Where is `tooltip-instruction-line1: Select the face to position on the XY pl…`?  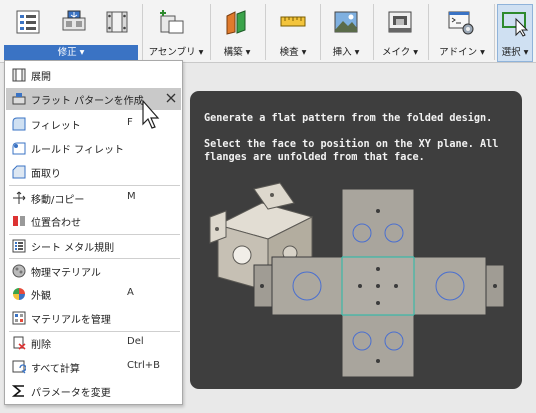
tooltip-instruction-line1: Select the face to position on the XY pl… is located at coordinates (351, 144).